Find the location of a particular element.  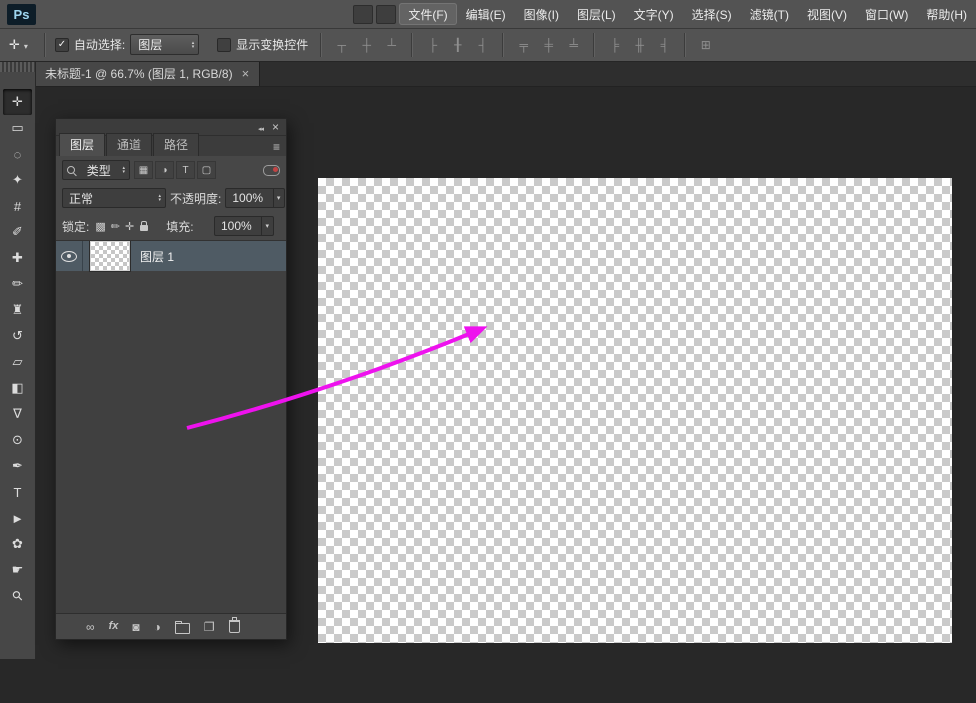

layer-name: 图层 1 is located at coordinates (157, 256).